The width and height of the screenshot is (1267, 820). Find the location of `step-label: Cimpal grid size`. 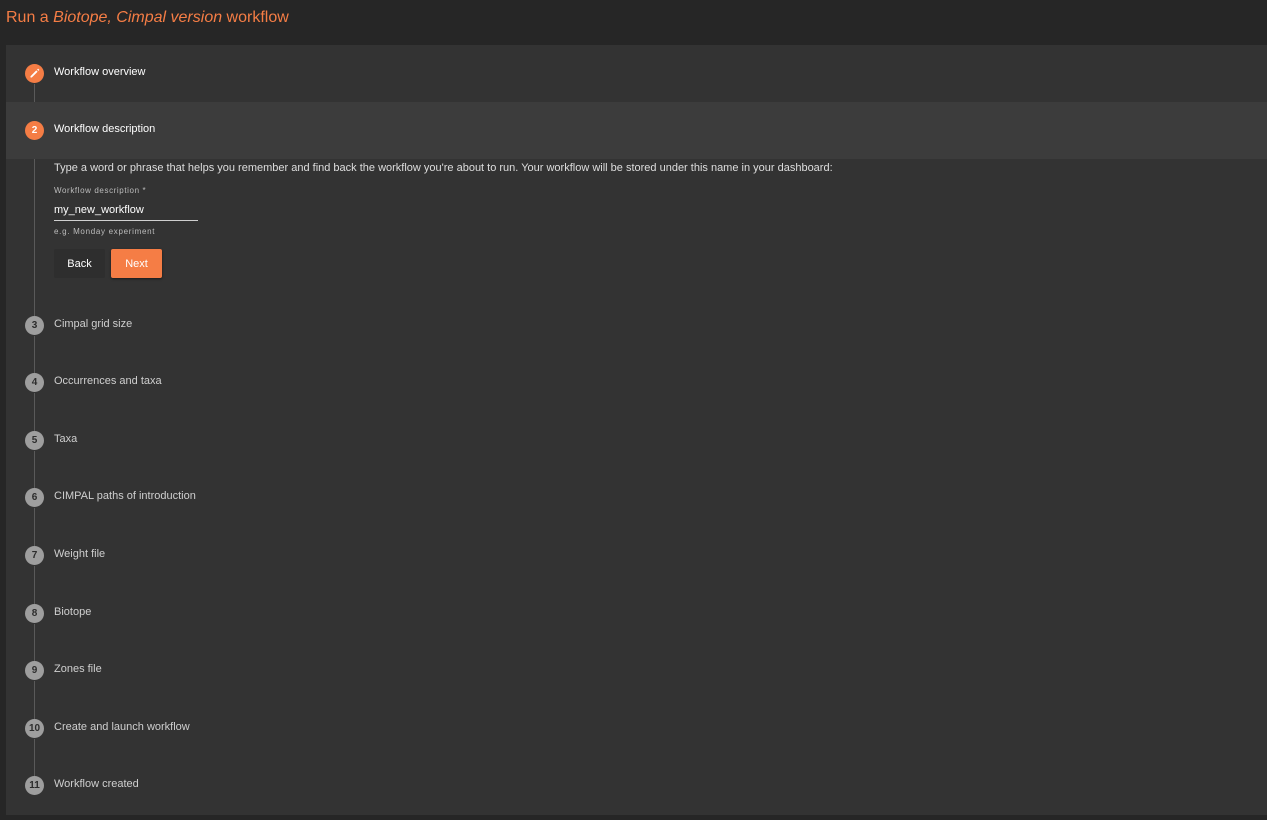

step-label: Cimpal grid size is located at coordinates (93, 324).